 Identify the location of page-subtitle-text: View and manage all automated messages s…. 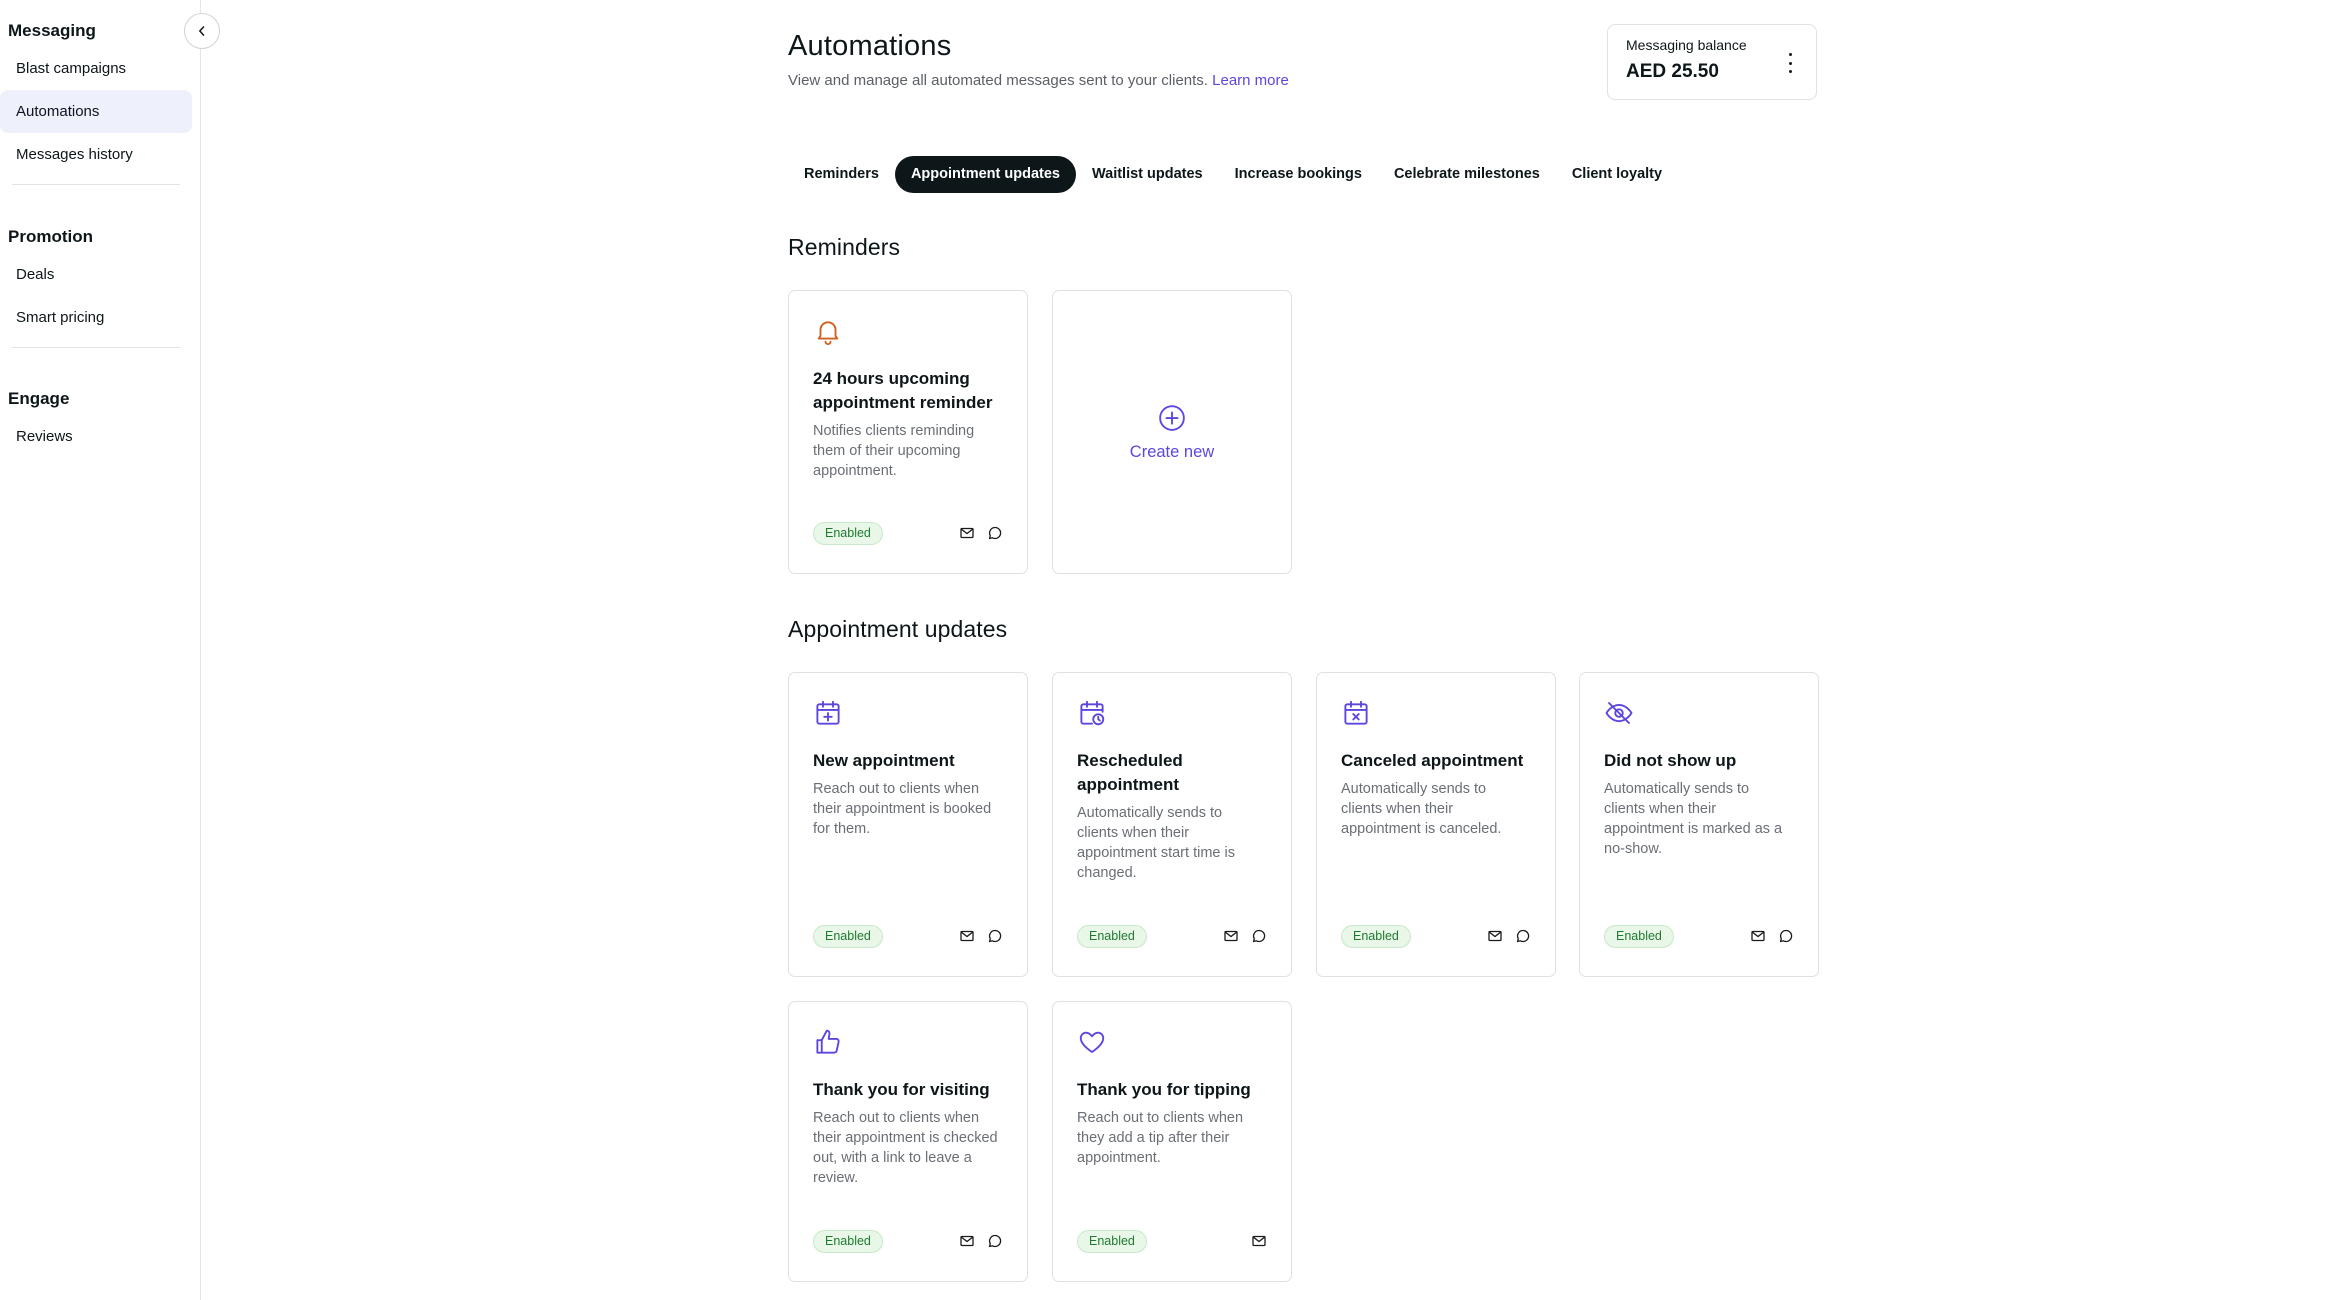
(998, 80).